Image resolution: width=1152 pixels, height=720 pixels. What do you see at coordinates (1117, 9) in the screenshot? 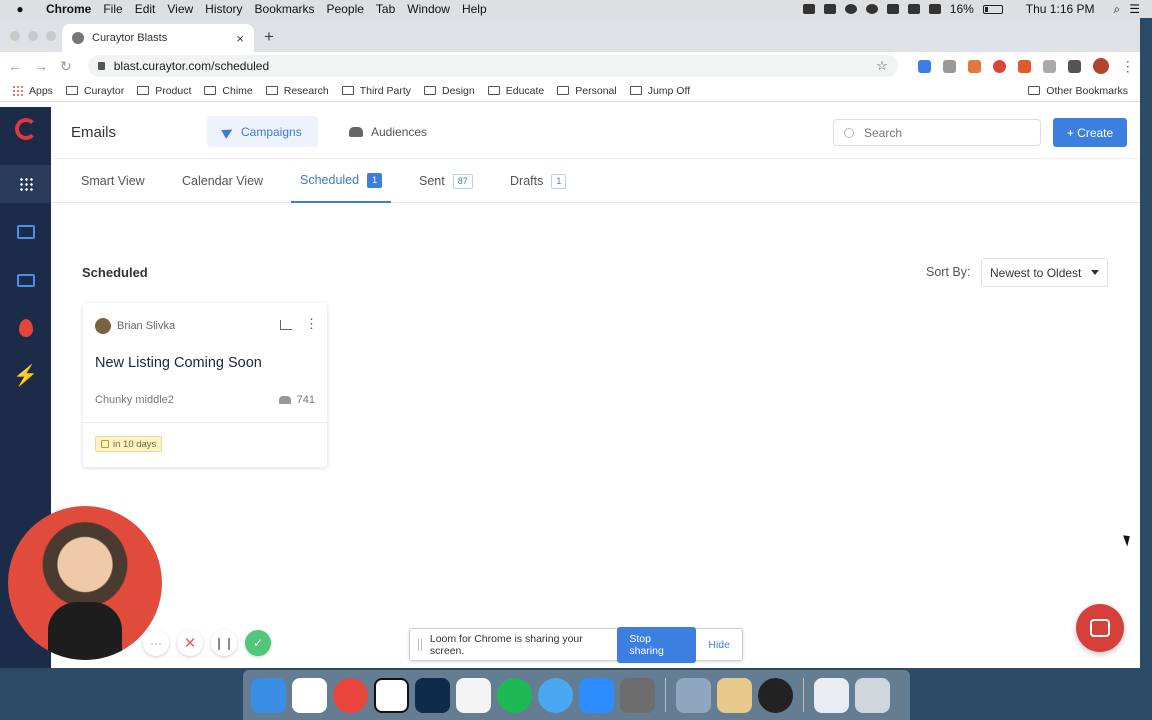
I see `spotlight-icon: ⌕` at bounding box center [1117, 9].